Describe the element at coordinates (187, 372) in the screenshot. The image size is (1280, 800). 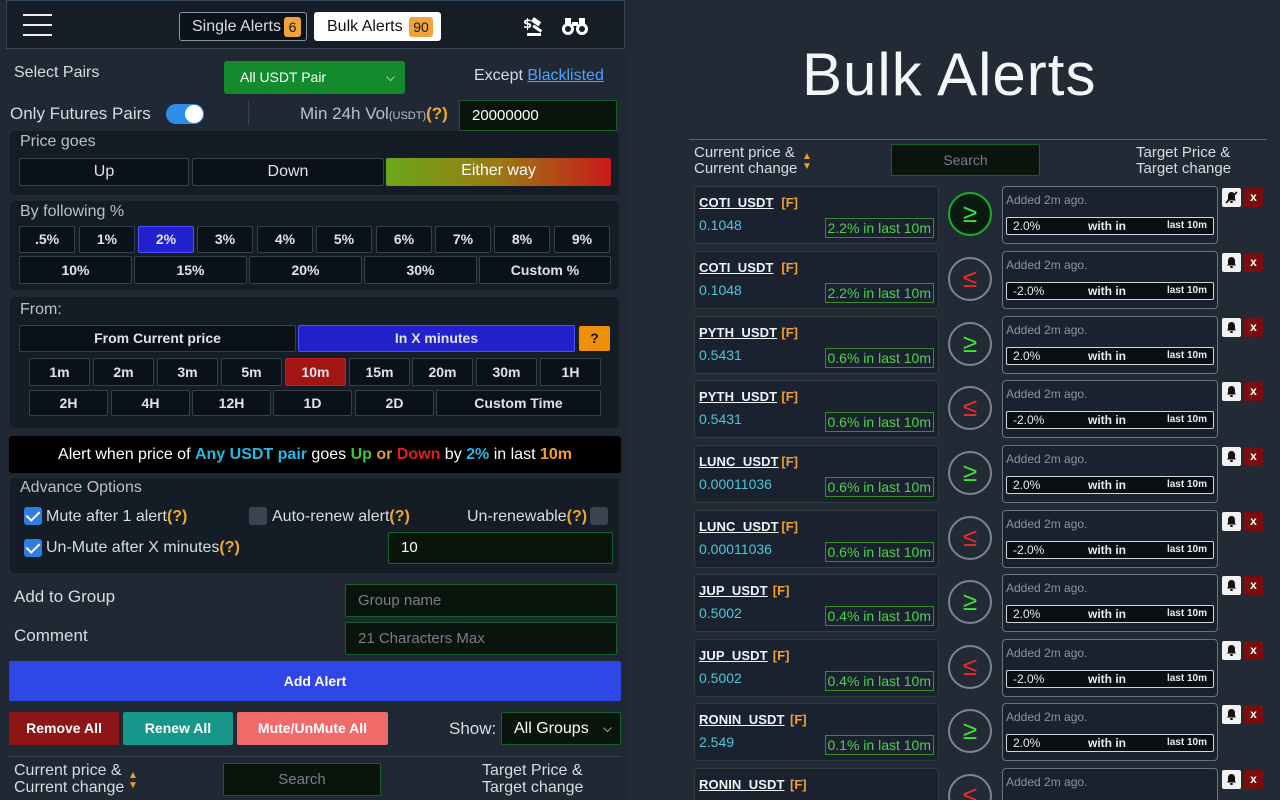
I see `time-button-3m: 3m` at that location.